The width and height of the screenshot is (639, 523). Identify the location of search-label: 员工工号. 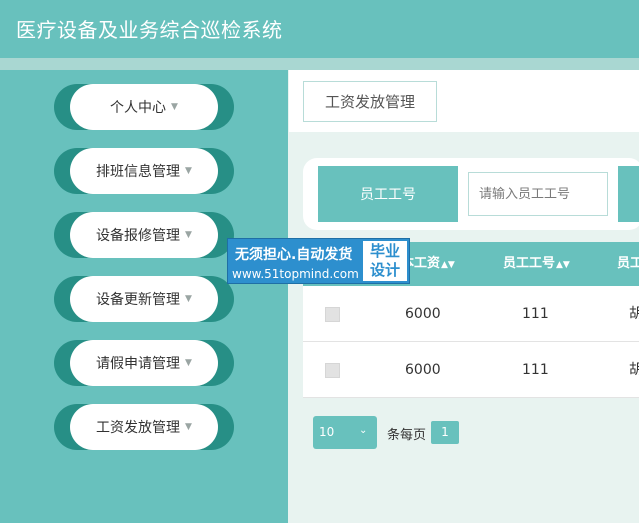
(388, 194).